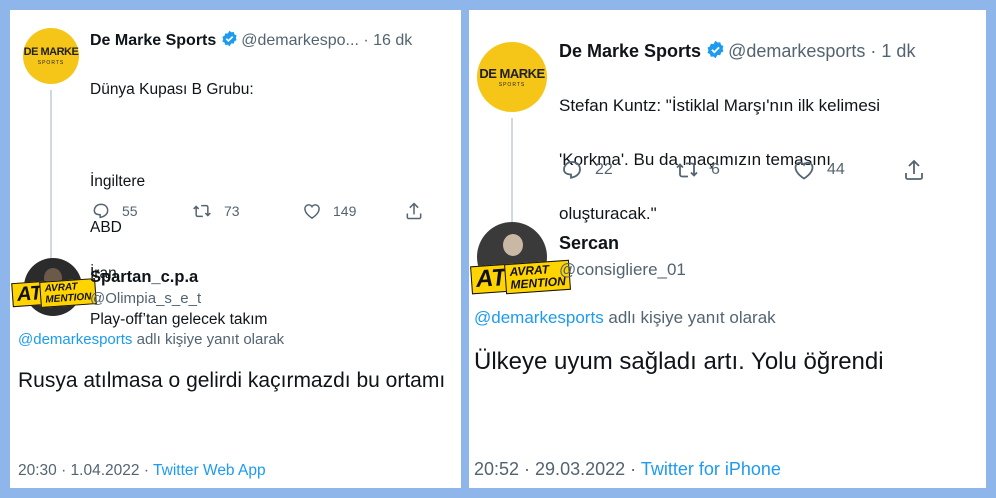 The width and height of the screenshot is (996, 498). I want to click on reply-source-app: Twitter Web App, so click(209, 470).